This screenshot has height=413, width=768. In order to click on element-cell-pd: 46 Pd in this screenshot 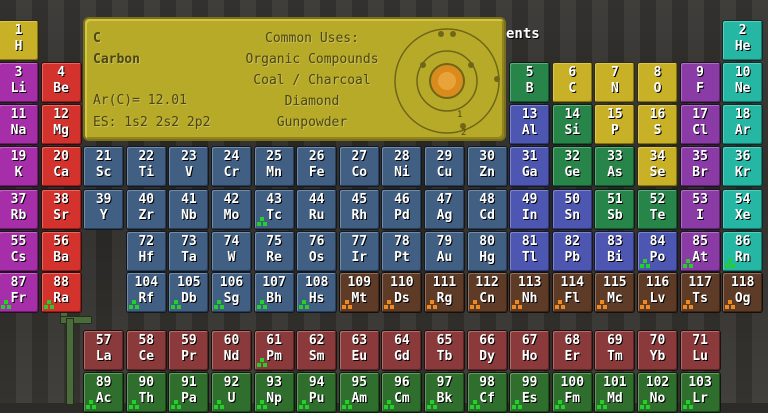, I will do `click(402, 209)`.